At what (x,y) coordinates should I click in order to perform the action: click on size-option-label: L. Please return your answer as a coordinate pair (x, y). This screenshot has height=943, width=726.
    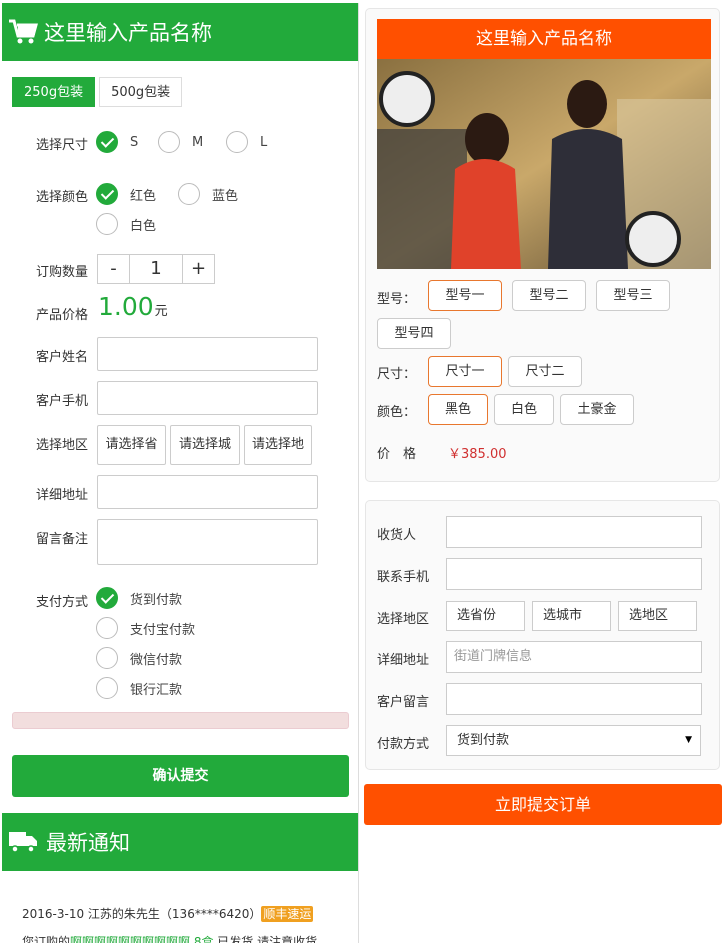
    Looking at the image, I should click on (264, 142).